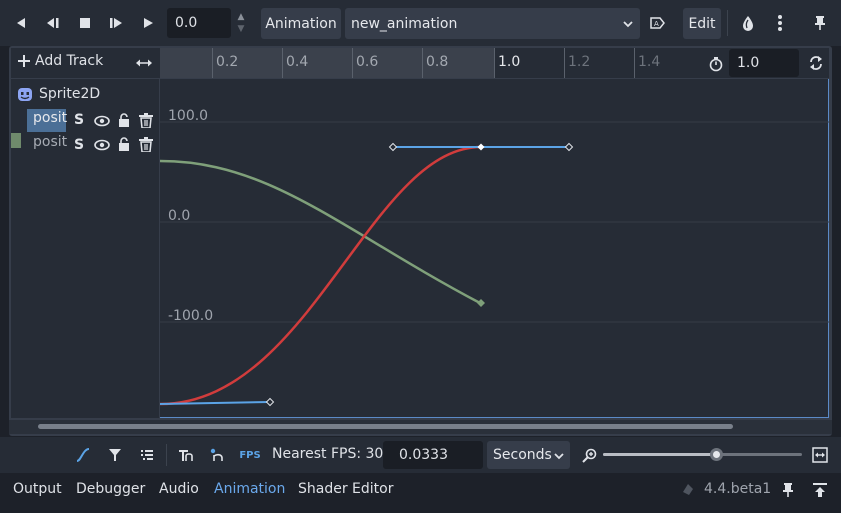 The height and width of the screenshot is (513, 841). I want to click on play-button, so click(148, 23).